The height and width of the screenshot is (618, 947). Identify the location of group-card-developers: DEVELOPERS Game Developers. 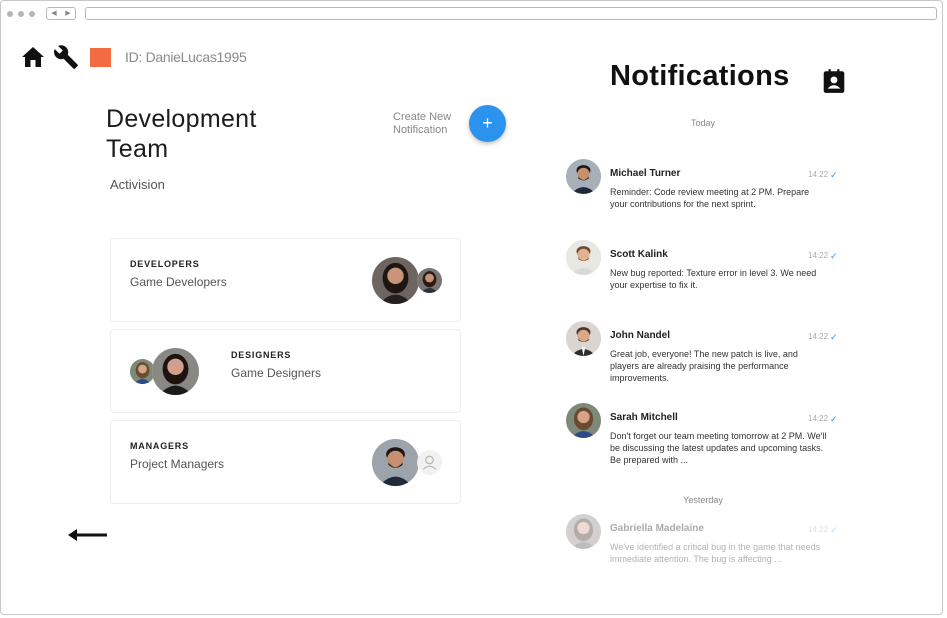
(285, 280).